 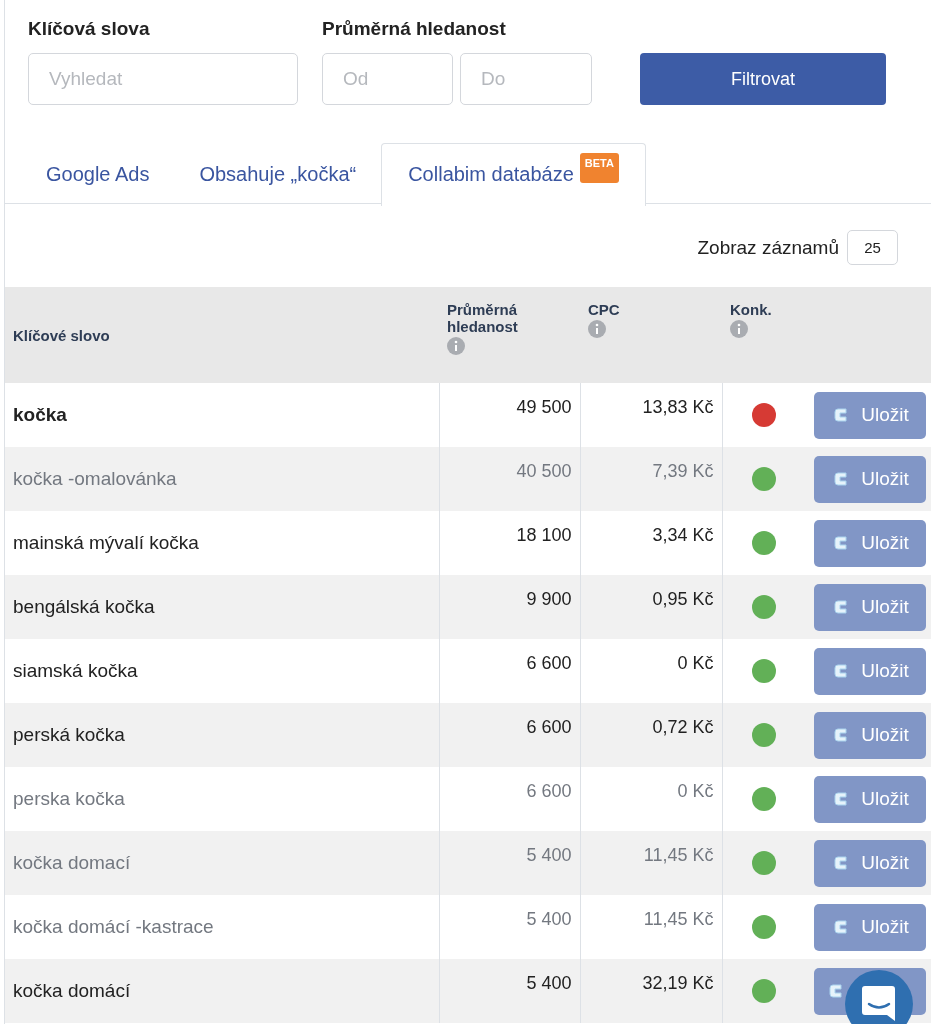 I want to click on keyword-cell: kočka domácí -kastrace, so click(x=222, y=927).